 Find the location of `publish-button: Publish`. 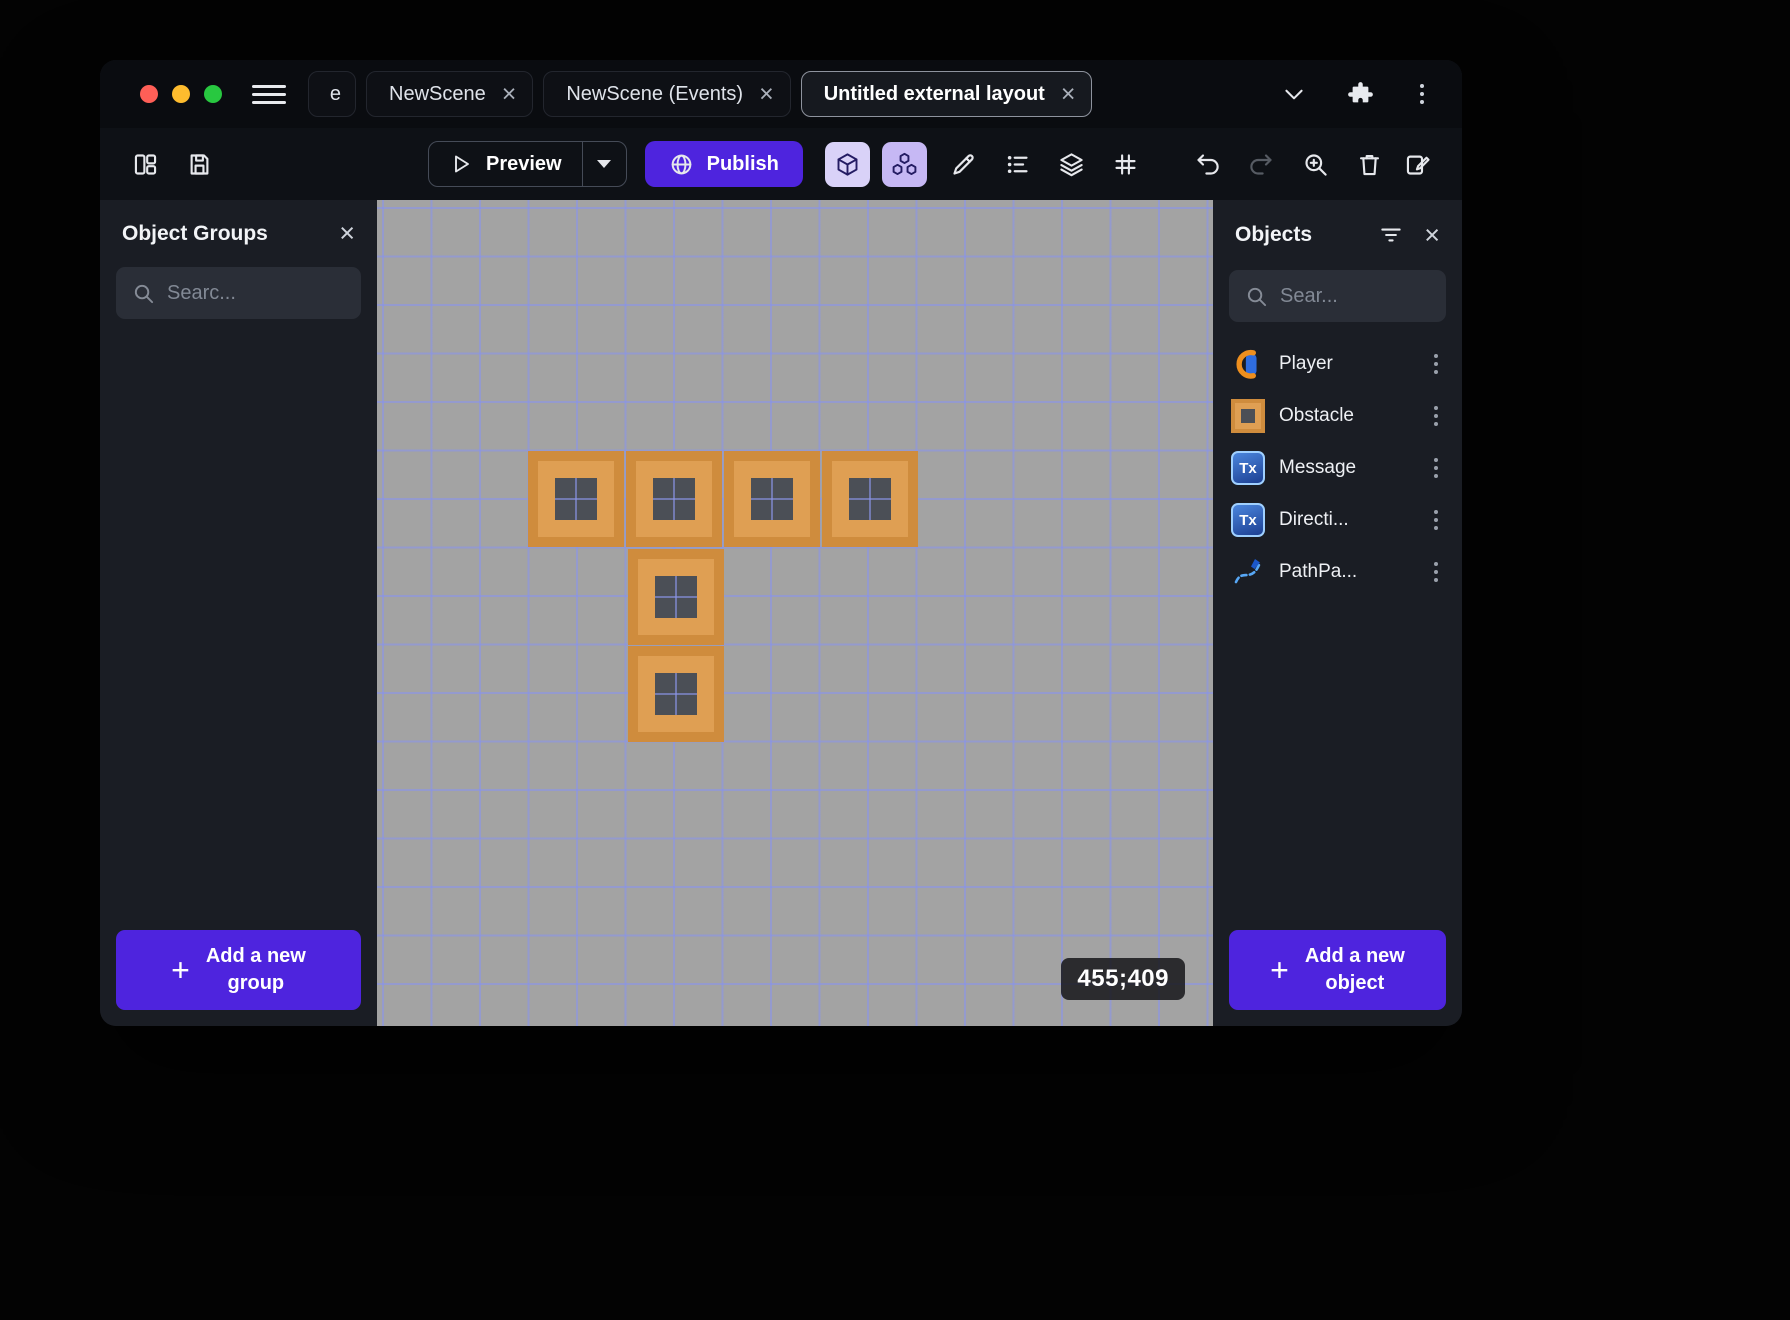

publish-button: Publish is located at coordinates (723, 164).